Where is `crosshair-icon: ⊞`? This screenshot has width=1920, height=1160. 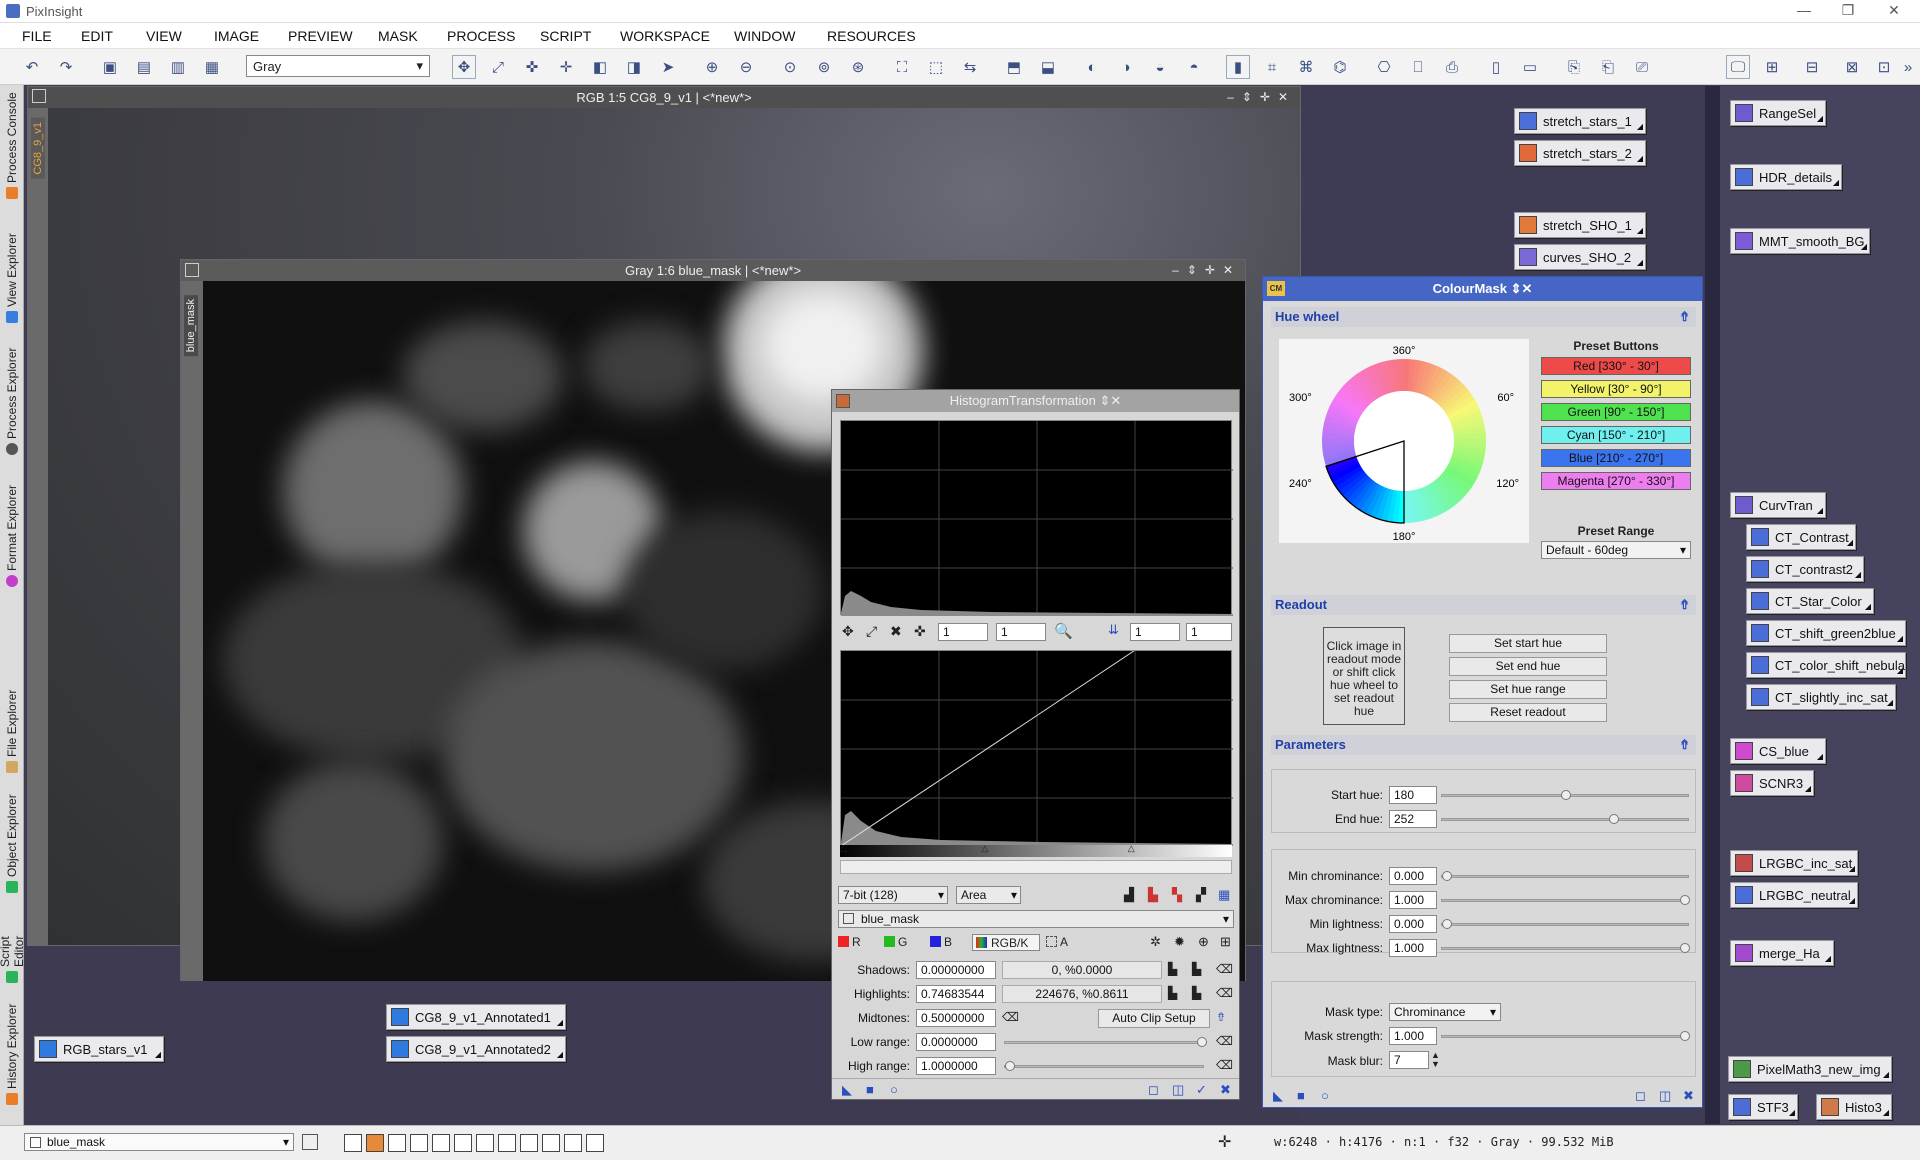
crosshair-icon: ⊞ is located at coordinates (1225, 942).